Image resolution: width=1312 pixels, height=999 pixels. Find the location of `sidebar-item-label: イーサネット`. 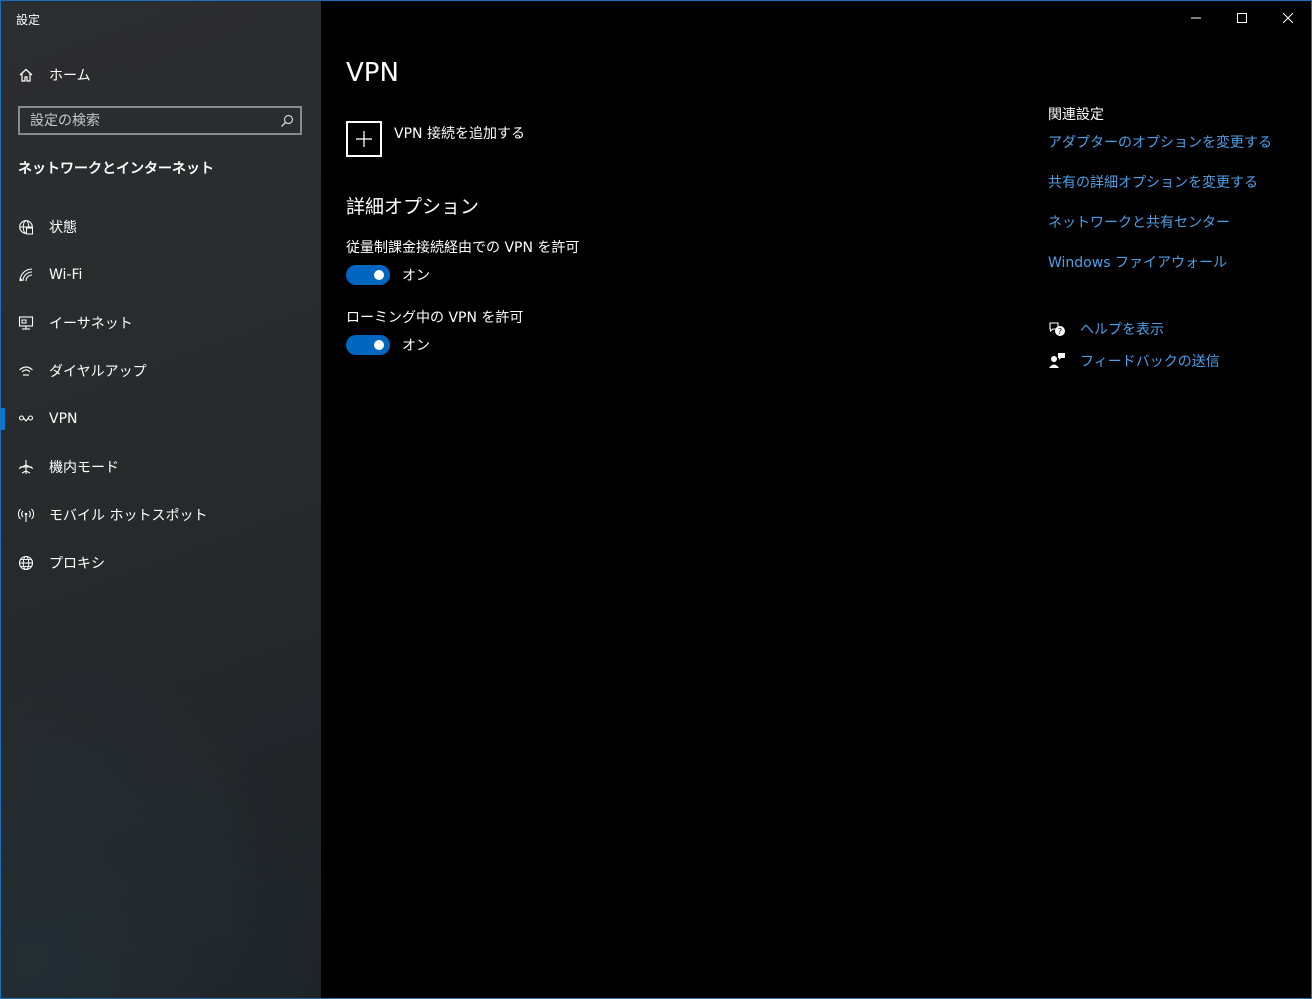

sidebar-item-label: イーサネット is located at coordinates (91, 324).